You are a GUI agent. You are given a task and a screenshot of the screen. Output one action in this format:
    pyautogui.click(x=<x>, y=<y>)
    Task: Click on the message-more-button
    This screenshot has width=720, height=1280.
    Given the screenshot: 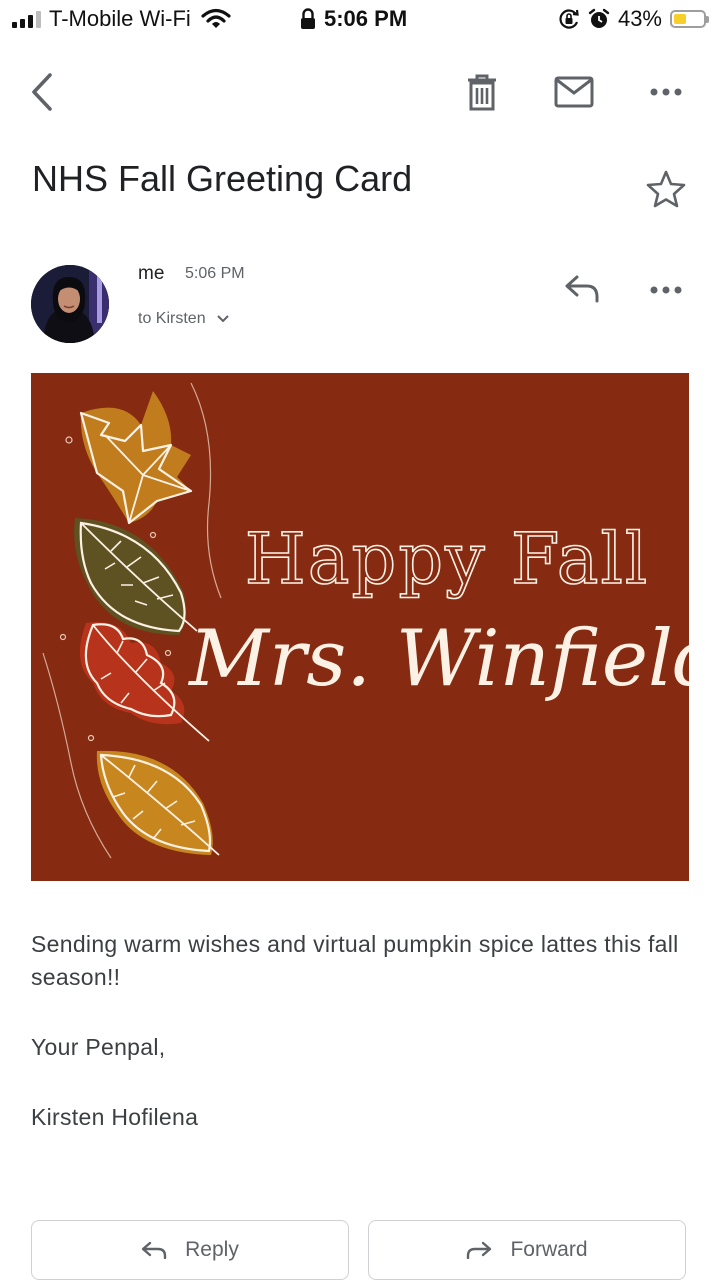 What is the action you would take?
    pyautogui.click(x=666, y=290)
    